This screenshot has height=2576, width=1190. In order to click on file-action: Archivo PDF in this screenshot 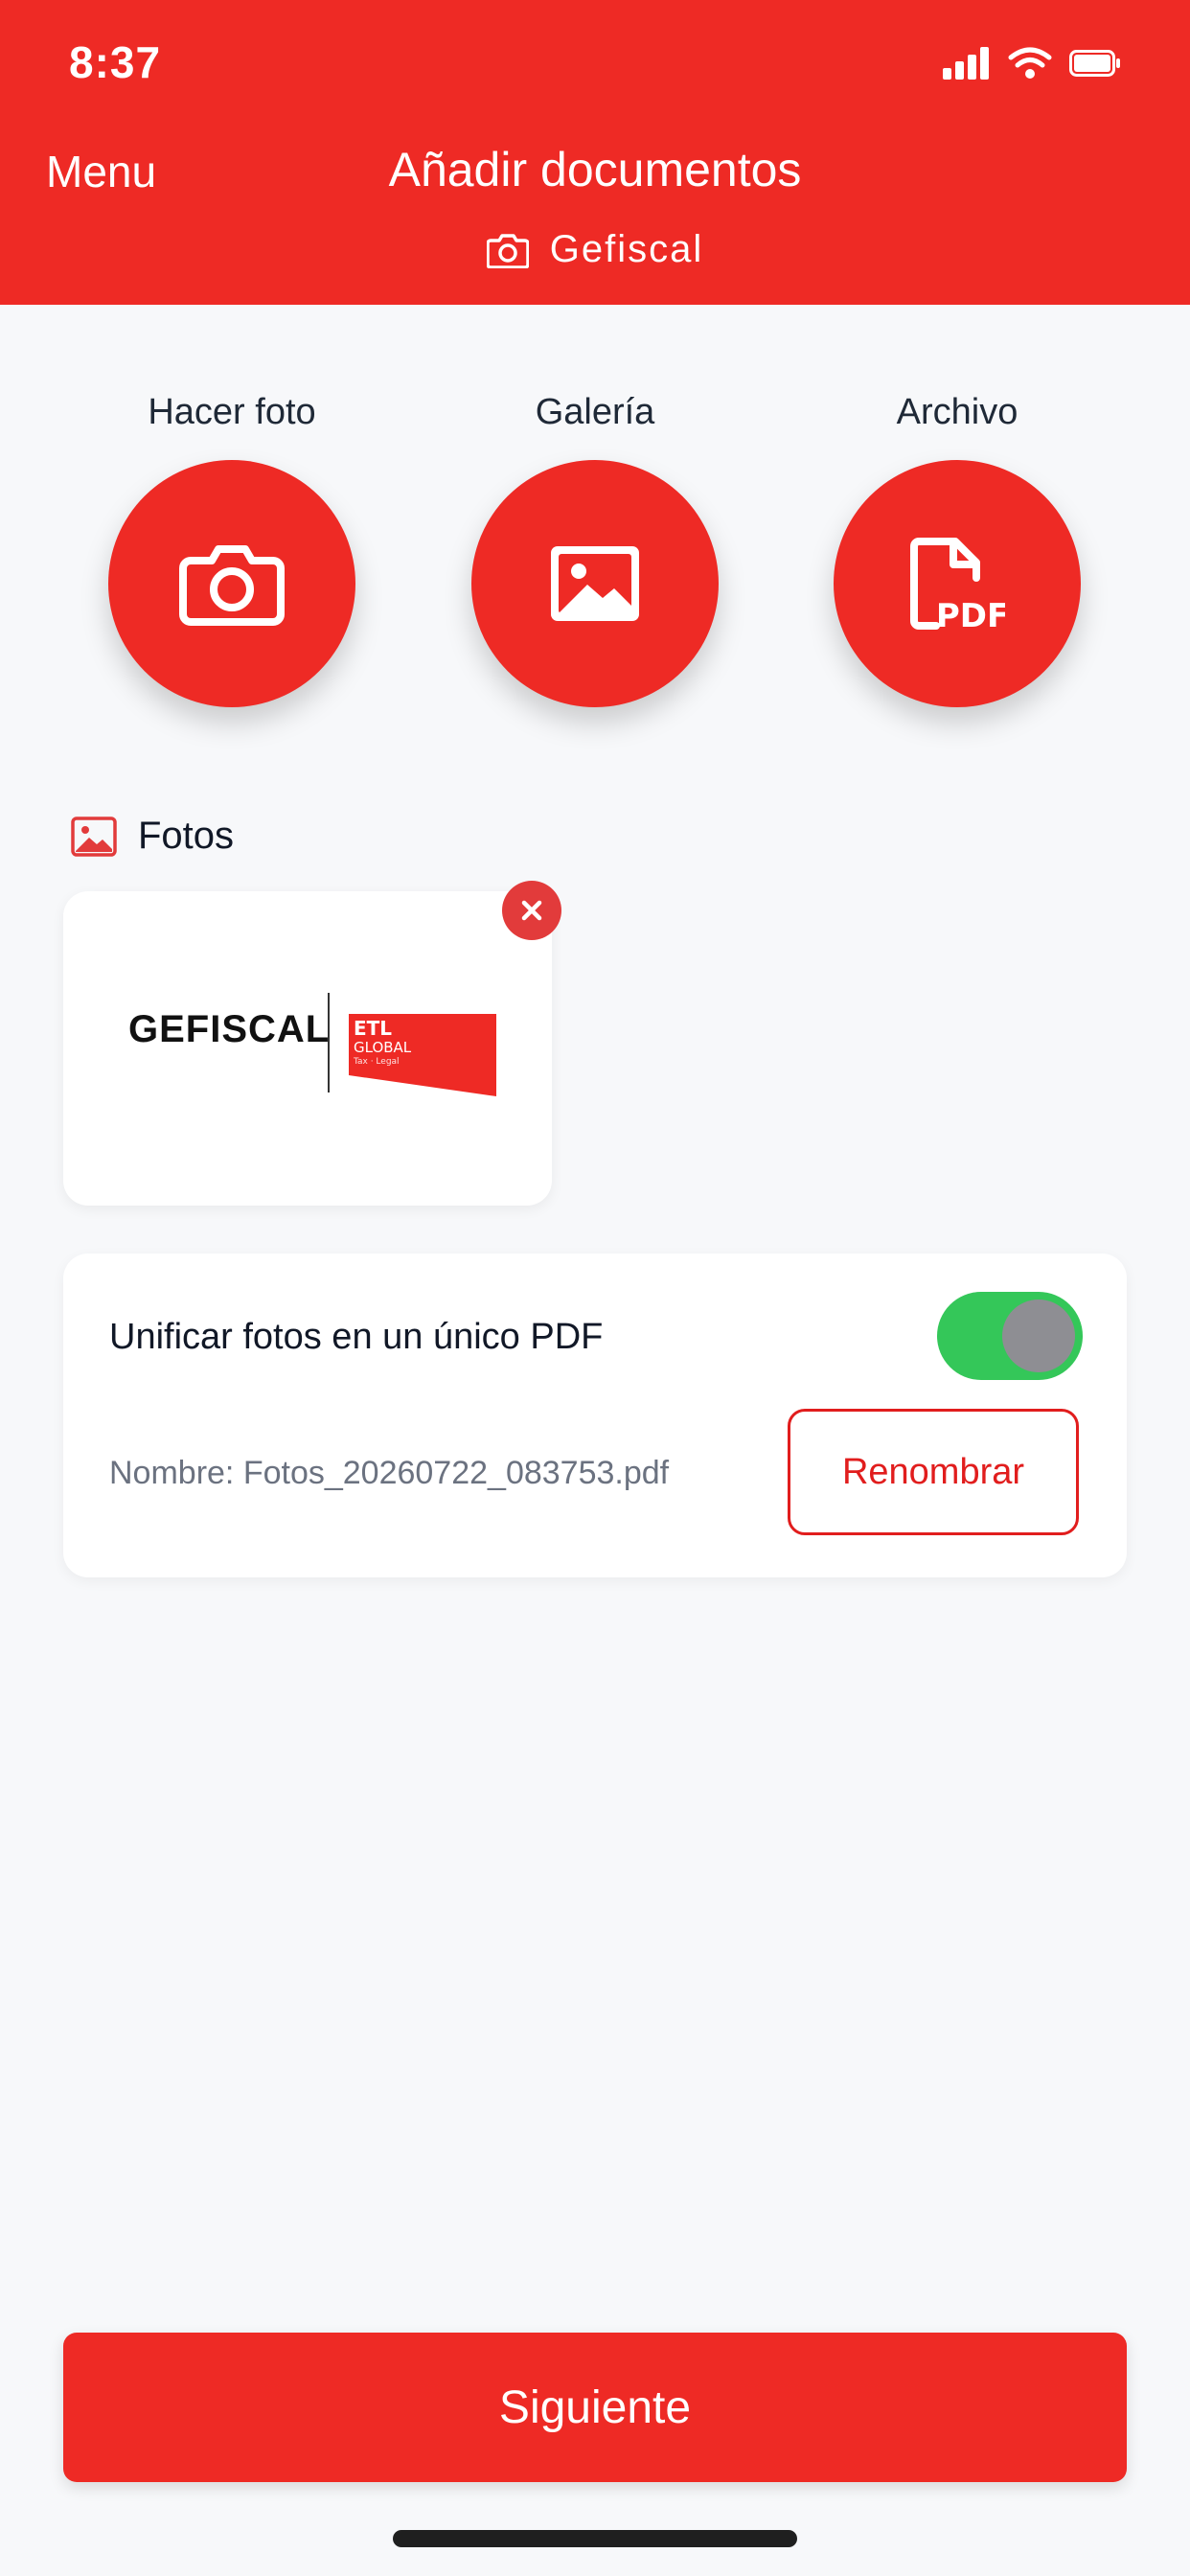, I will do `click(957, 545)`.